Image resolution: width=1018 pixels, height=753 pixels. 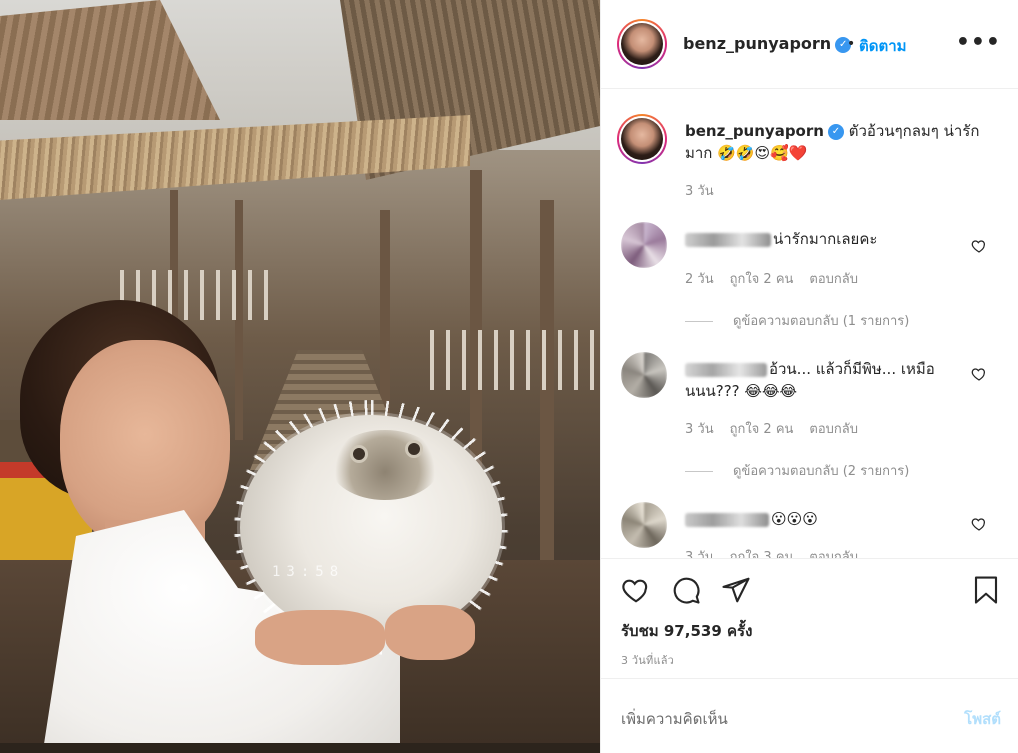 I want to click on heart-icon, so click(x=636, y=590).